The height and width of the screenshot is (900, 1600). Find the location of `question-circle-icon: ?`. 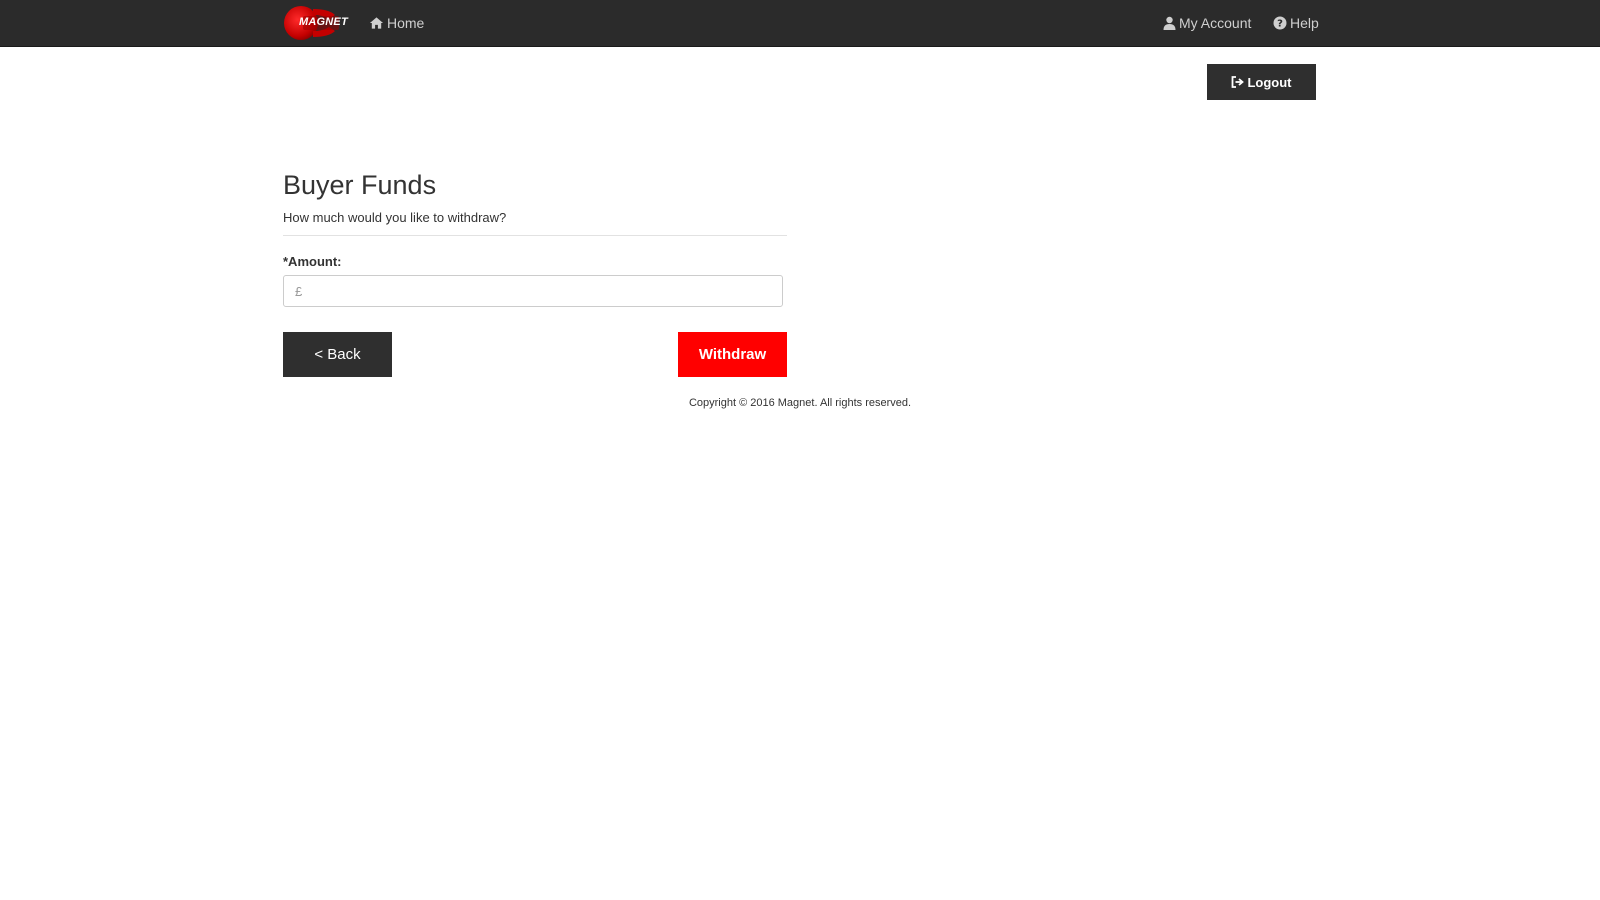

question-circle-icon: ? is located at coordinates (1280, 23).